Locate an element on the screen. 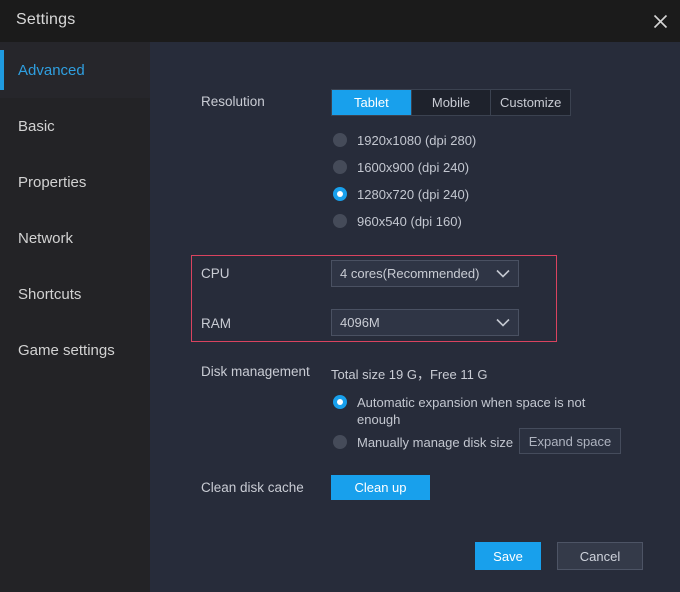  sidebar-item-label: Basic is located at coordinates (36, 126).